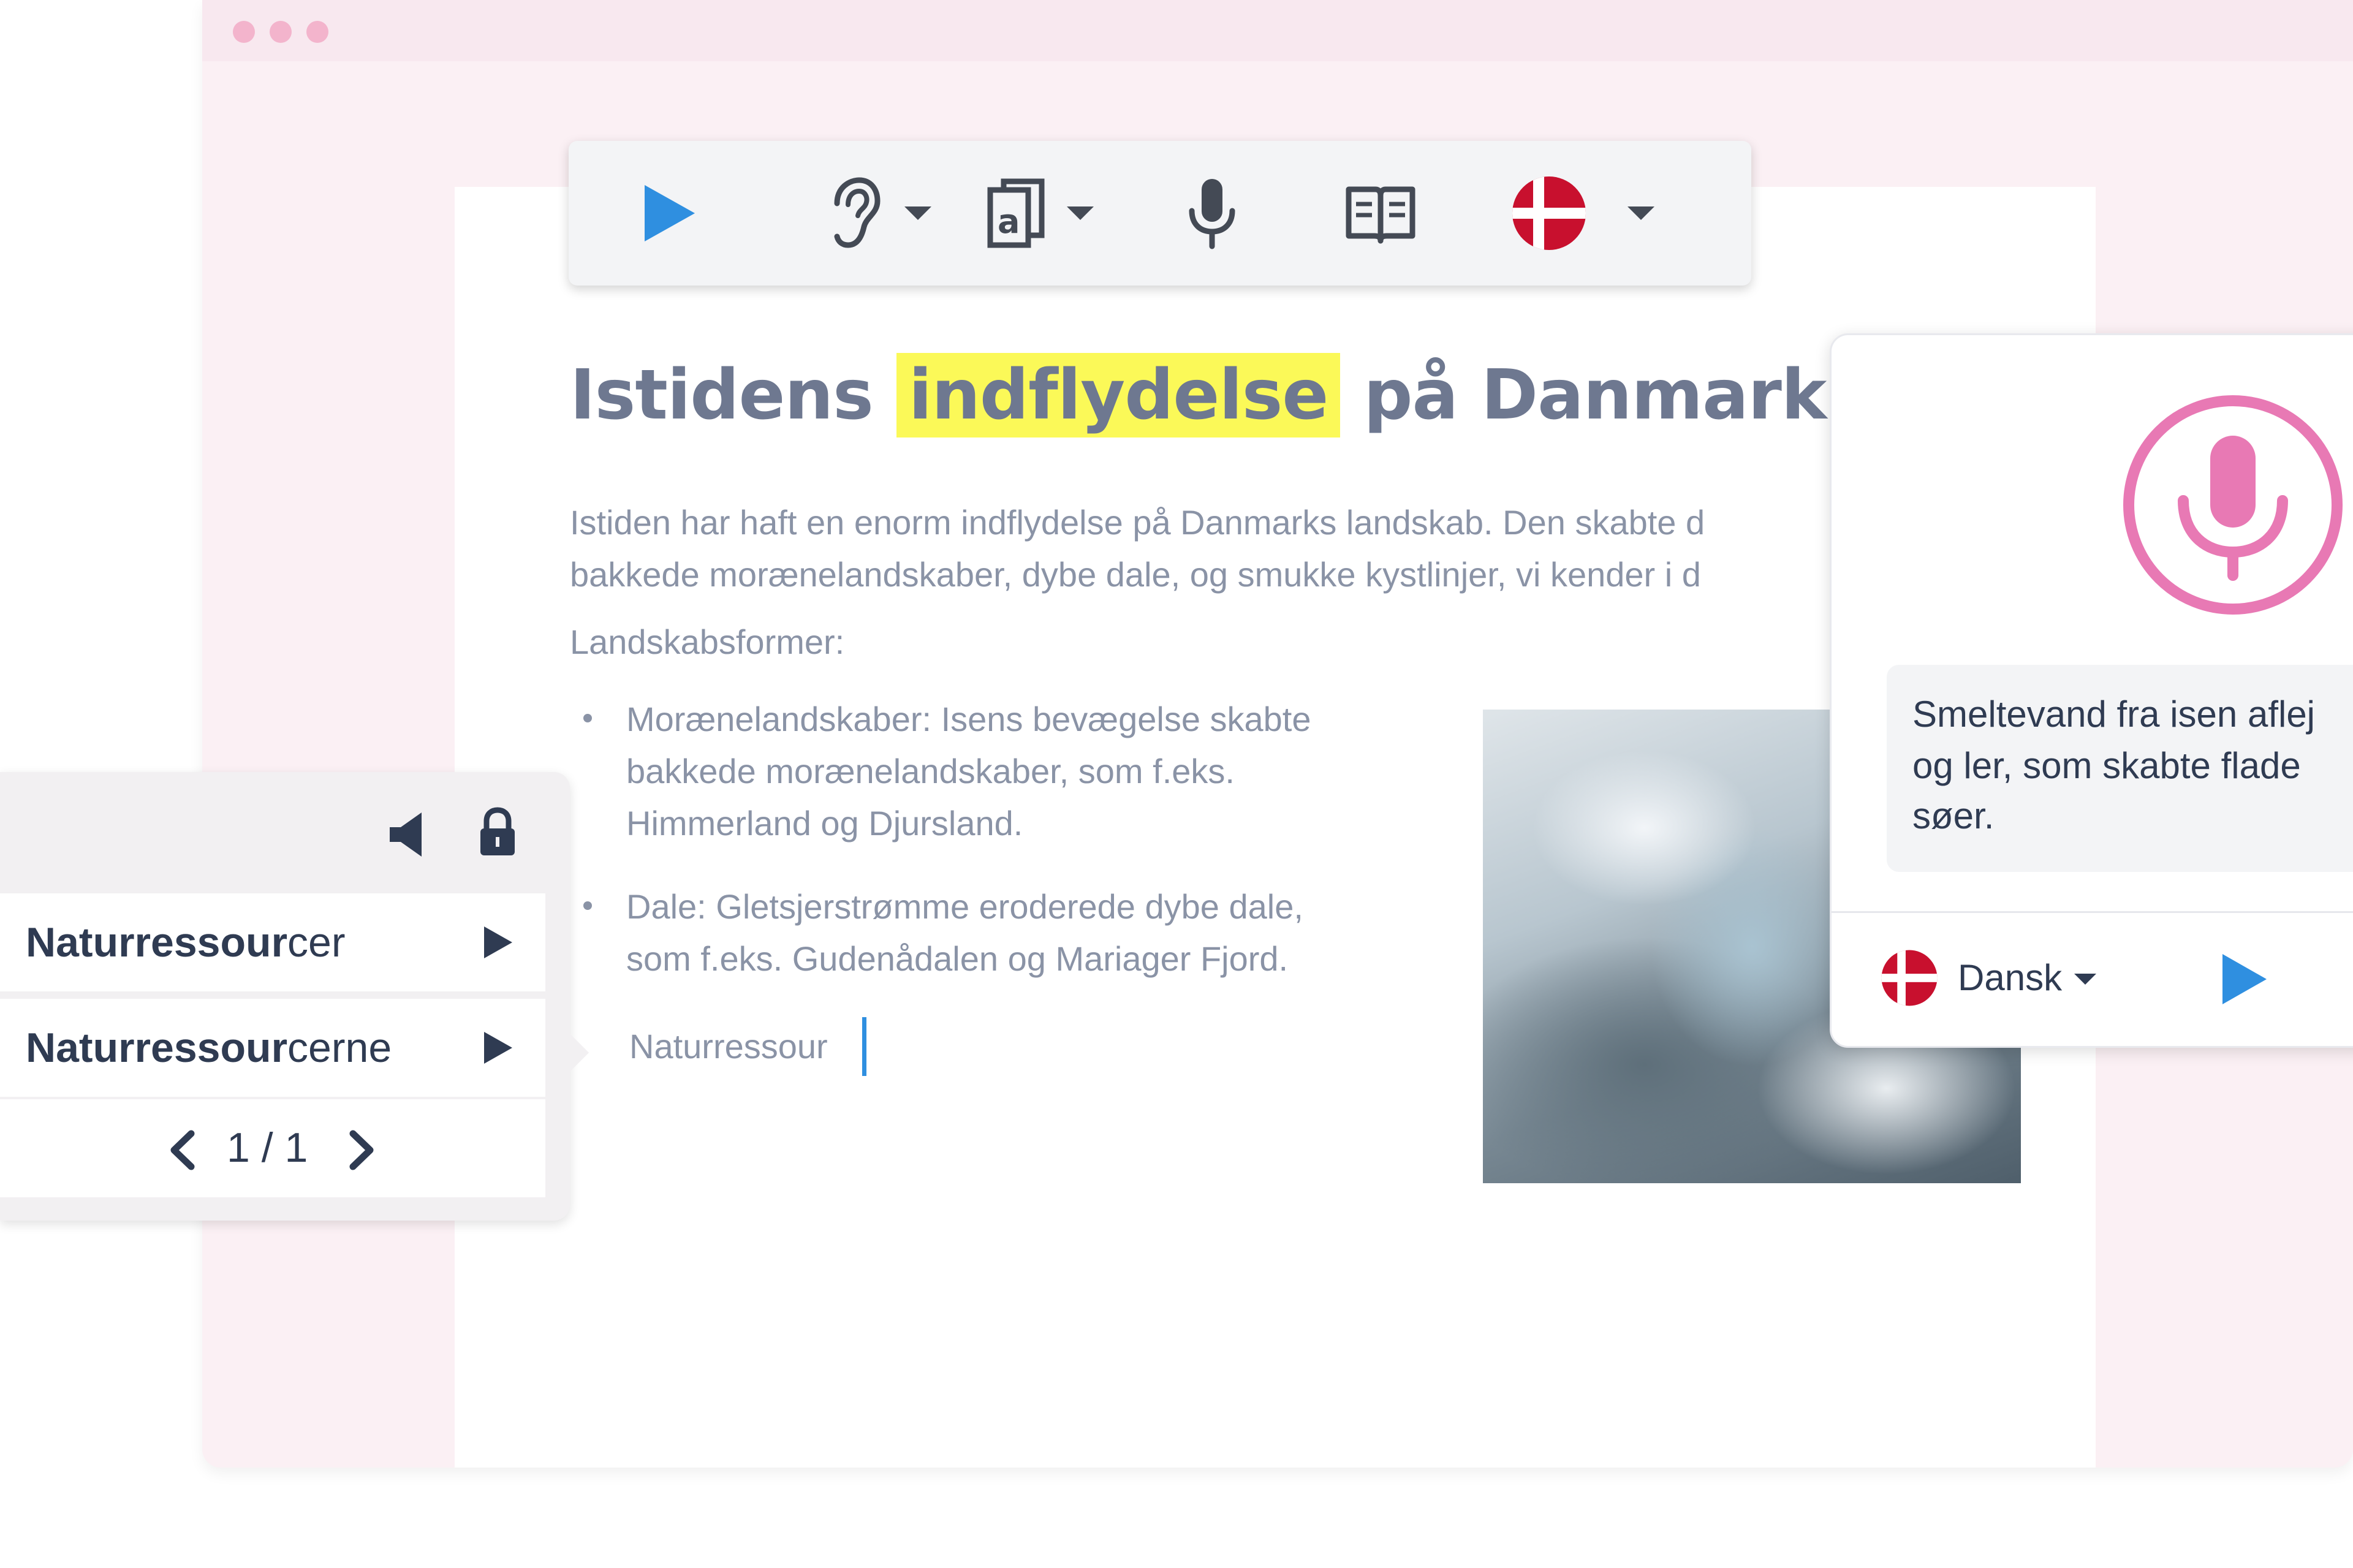 This screenshot has height=1568, width=2353. I want to click on prediction-word: Naturressourcer, so click(186, 942).